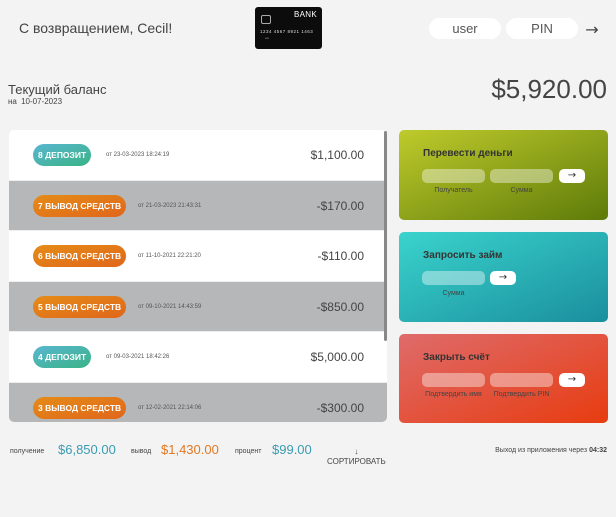 This screenshot has width=616, height=517. What do you see at coordinates (521, 394) in the screenshot?
I see `close-pin-label: Подтвердить PIN` at bounding box center [521, 394].